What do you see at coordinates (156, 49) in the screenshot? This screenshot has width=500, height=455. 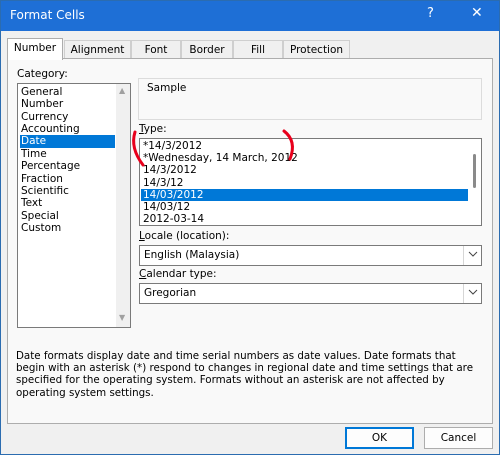 I see `tab-font: Font` at bounding box center [156, 49].